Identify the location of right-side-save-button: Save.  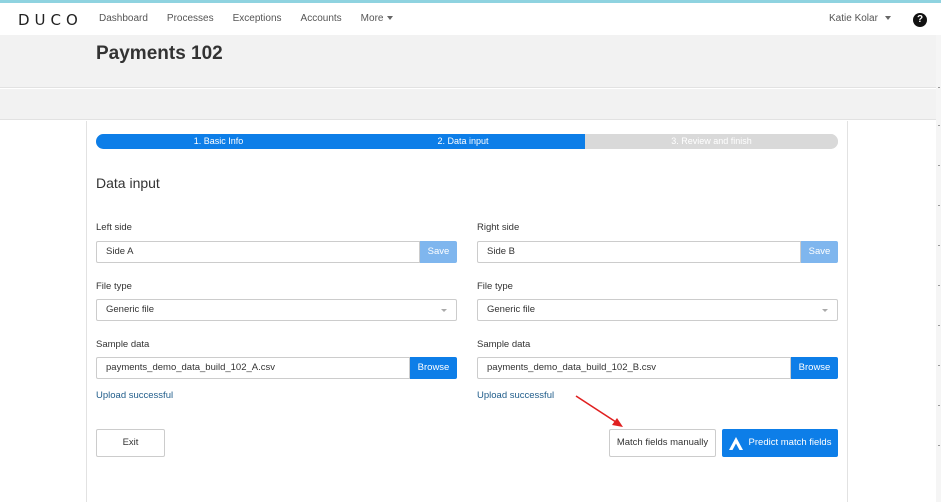
(819, 252).